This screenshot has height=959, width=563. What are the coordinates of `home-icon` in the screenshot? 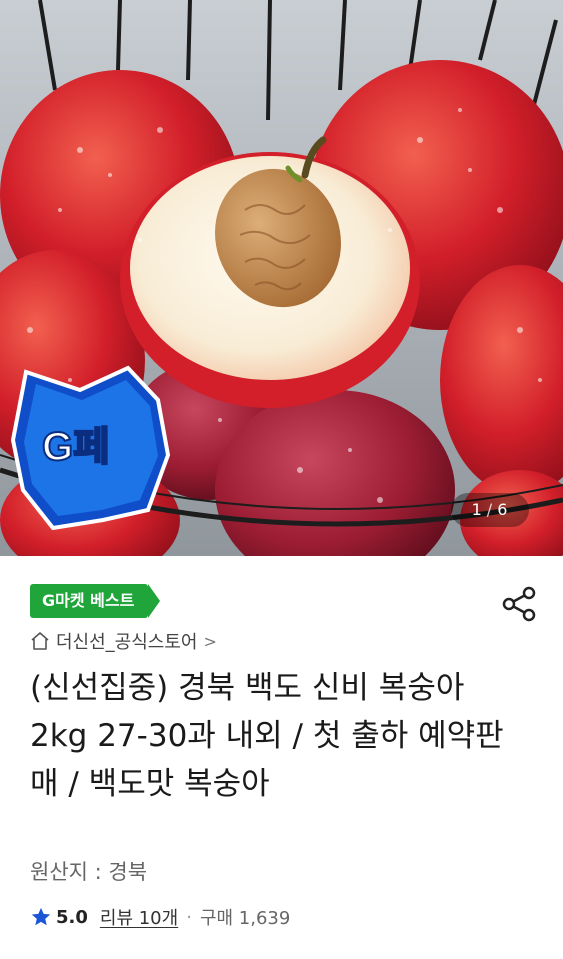 It's located at (40, 641).